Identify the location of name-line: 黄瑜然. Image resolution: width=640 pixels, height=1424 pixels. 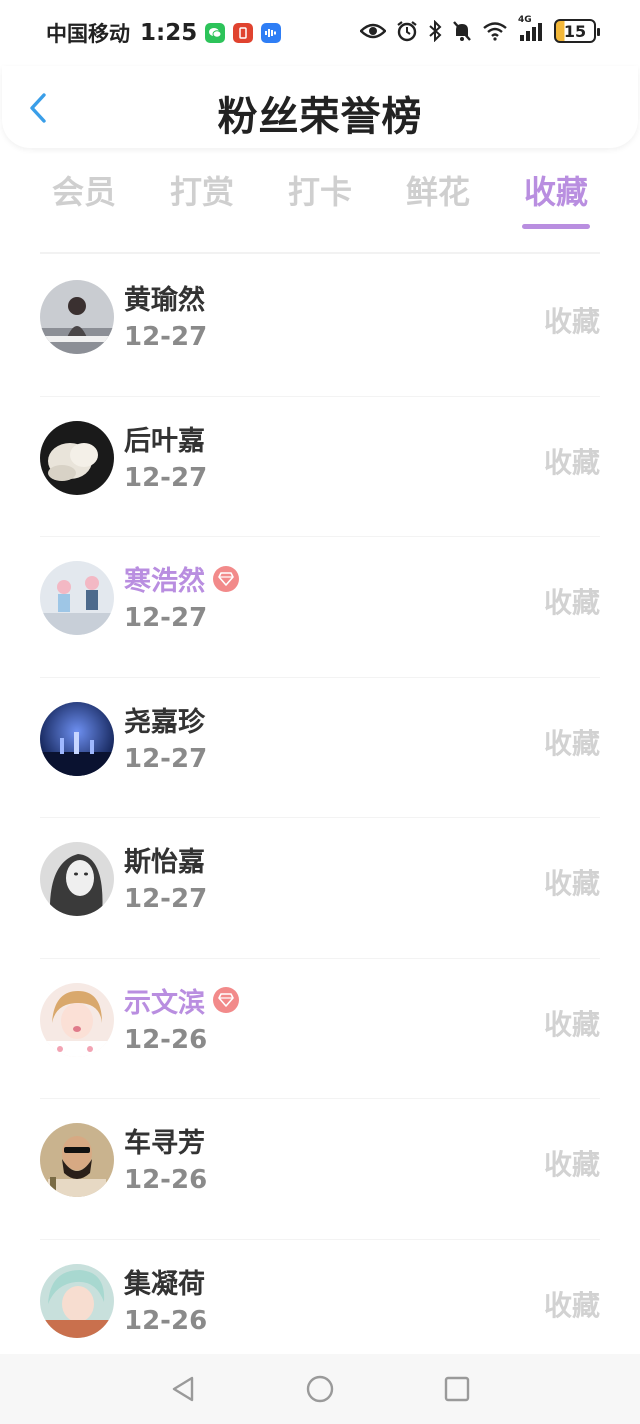
(164, 297).